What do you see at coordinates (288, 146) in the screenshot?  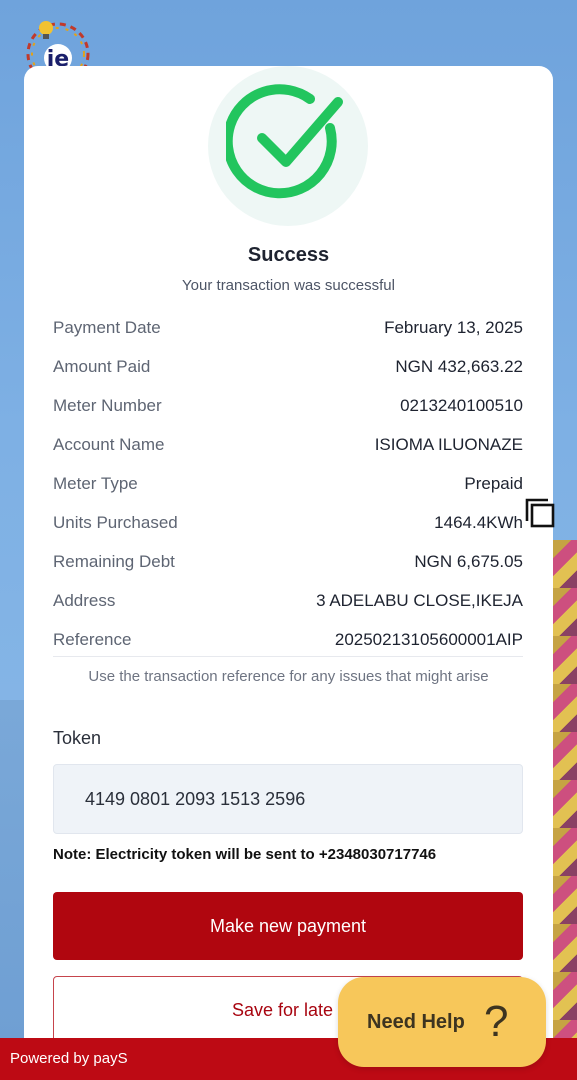 I see `success-icon` at bounding box center [288, 146].